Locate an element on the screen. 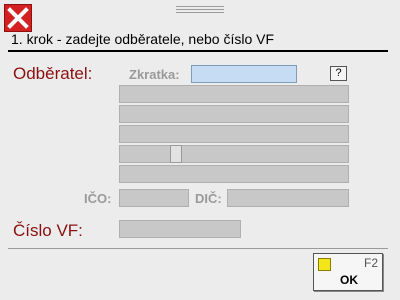  title-divider is located at coordinates (198, 51).